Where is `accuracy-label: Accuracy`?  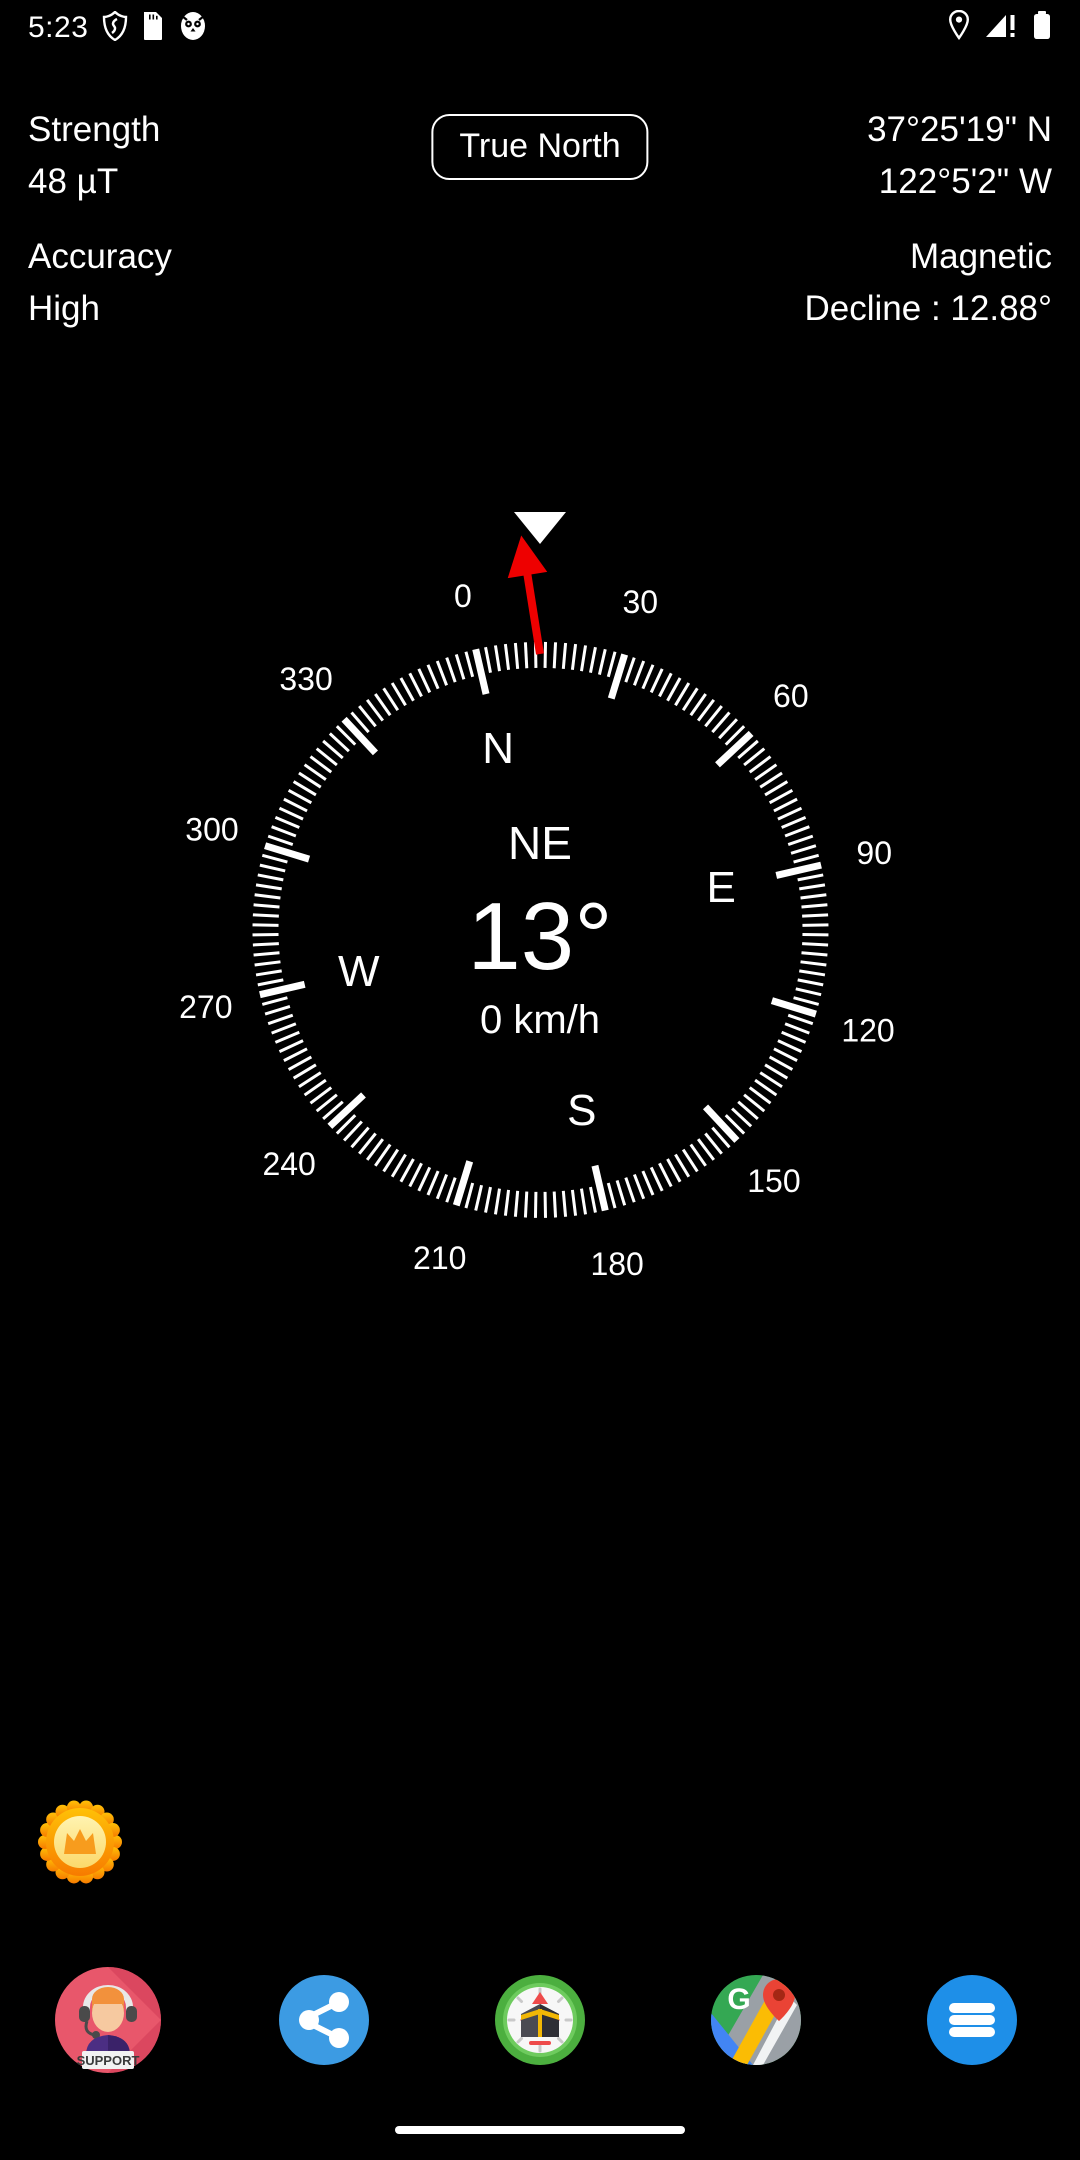
accuracy-label: Accuracy is located at coordinates (100, 256).